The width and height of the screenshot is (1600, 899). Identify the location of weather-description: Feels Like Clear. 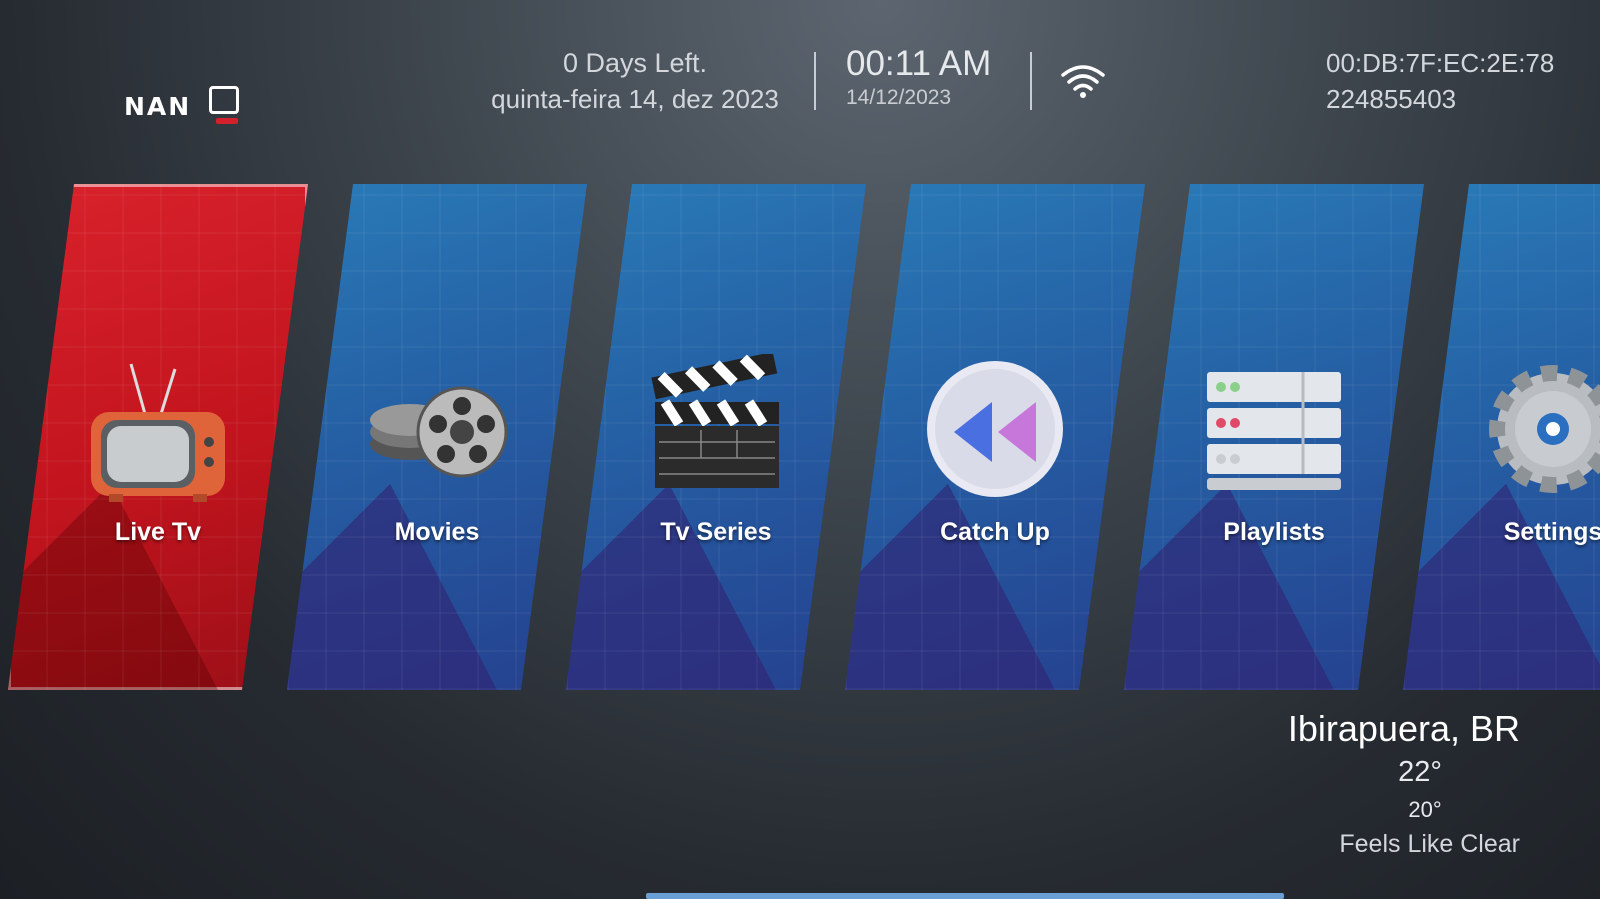
(1429, 844).